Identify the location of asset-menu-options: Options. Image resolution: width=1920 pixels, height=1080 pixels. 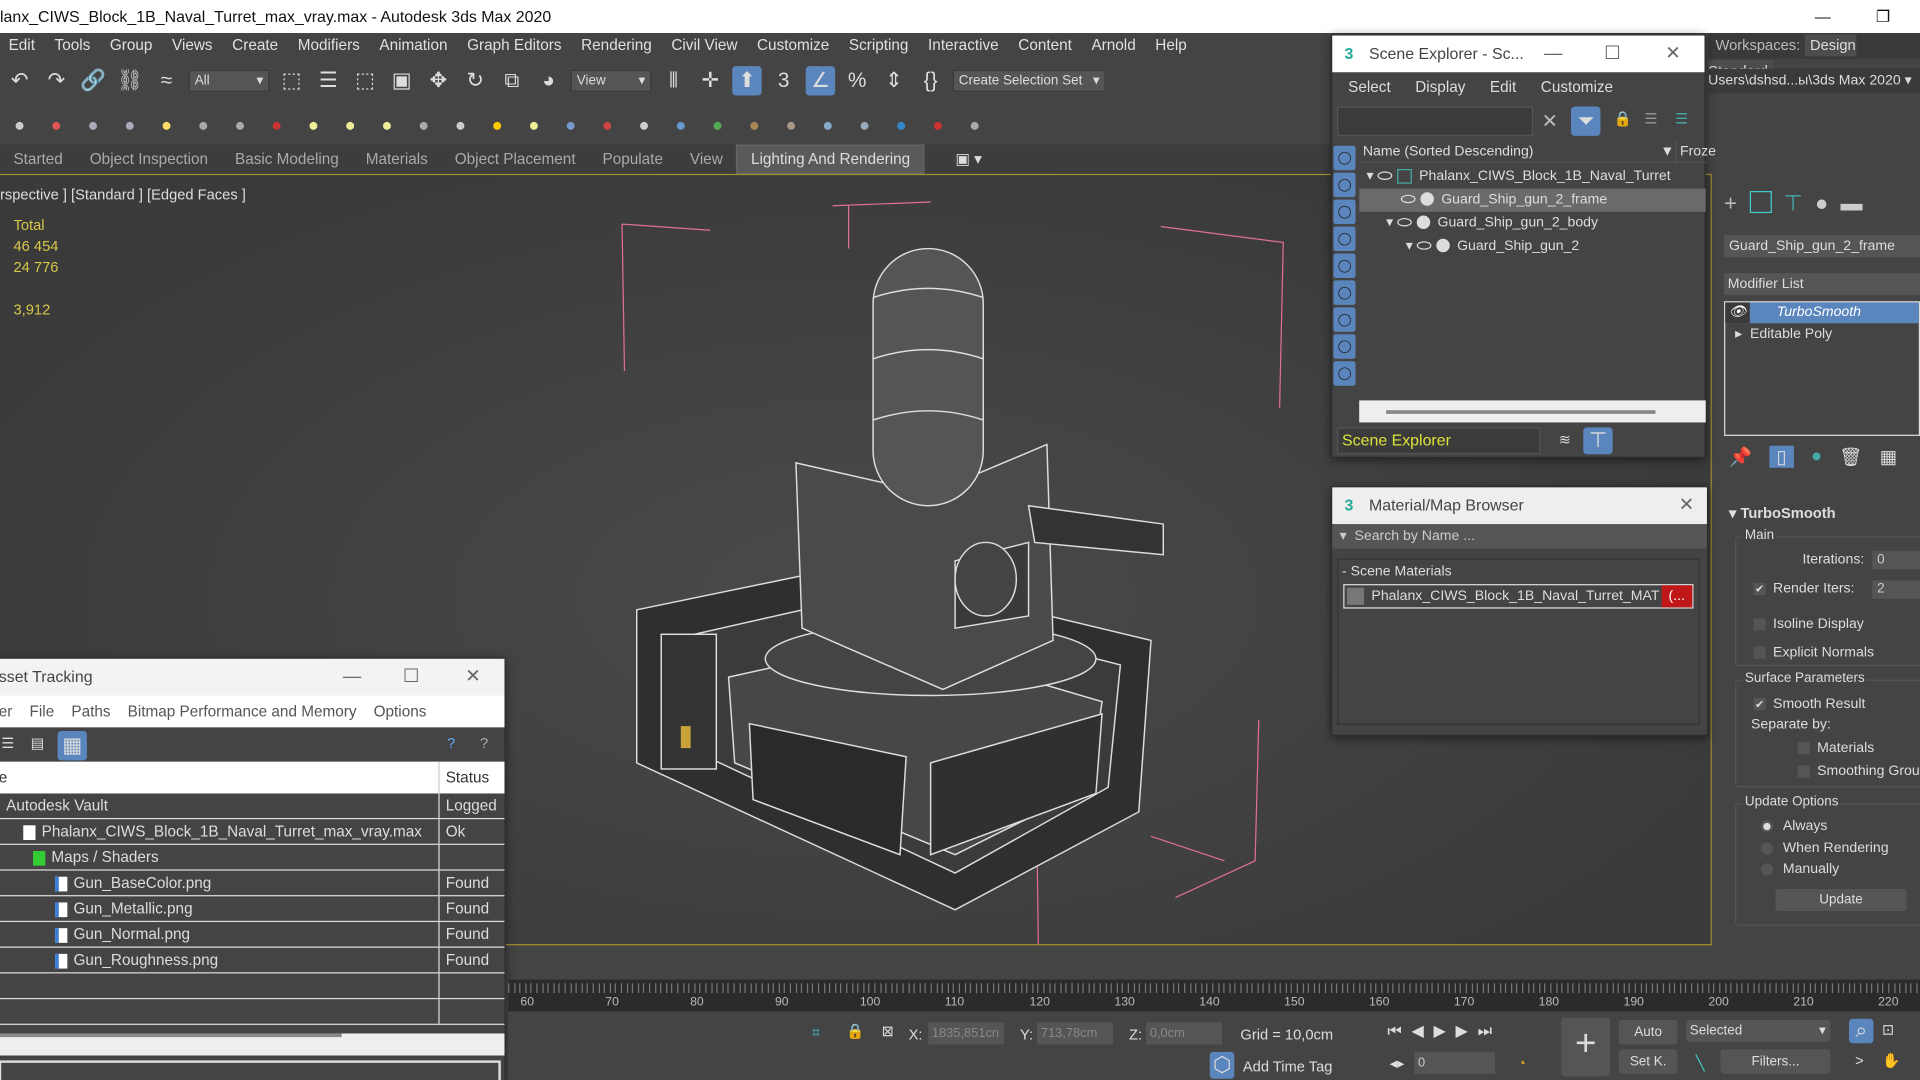
(400, 712).